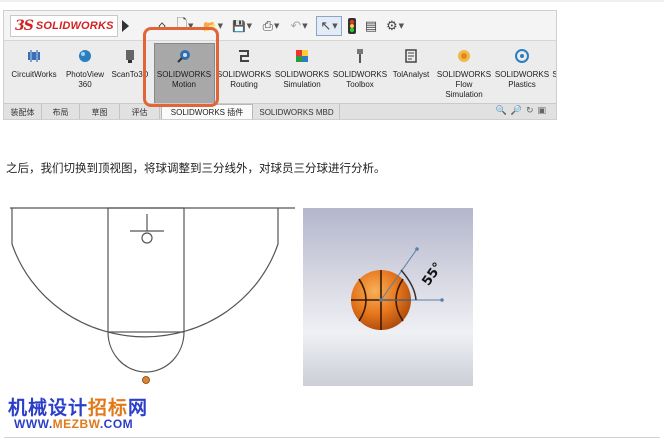 Image resolution: width=664 pixels, height=442 pixels. What do you see at coordinates (332, 437) in the screenshot?
I see `divider` at bounding box center [332, 437].